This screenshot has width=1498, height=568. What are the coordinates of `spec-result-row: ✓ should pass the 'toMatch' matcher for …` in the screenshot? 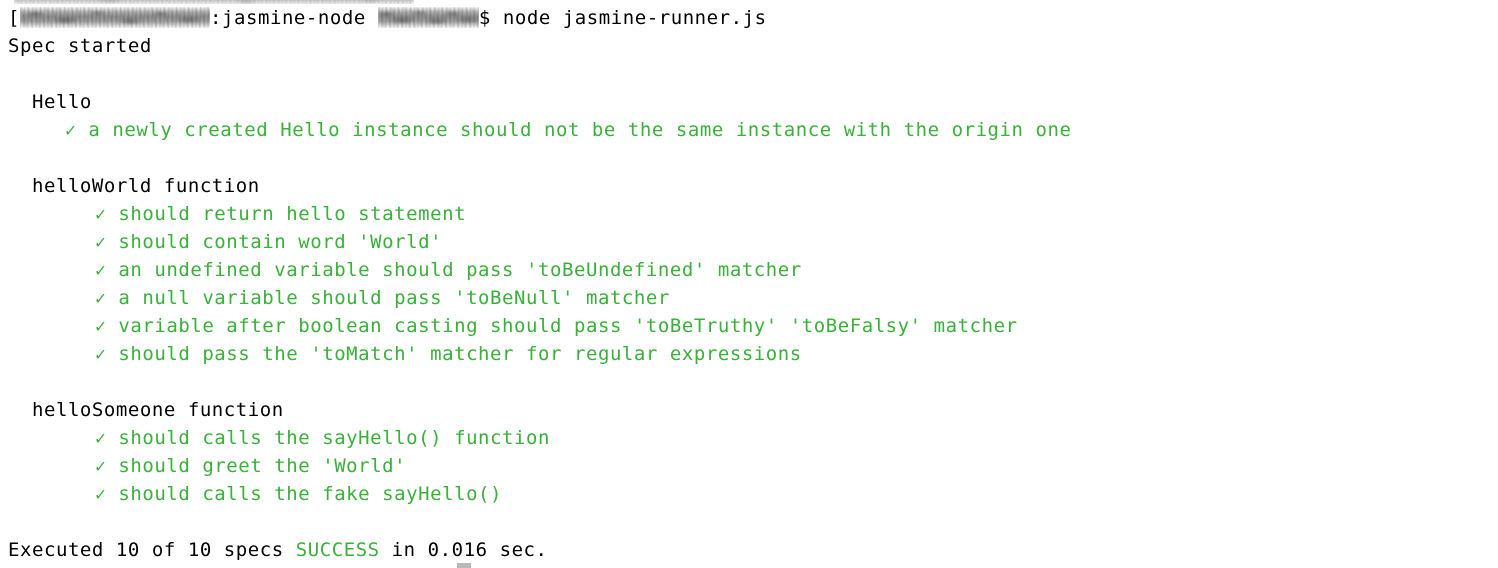 It's located at (448, 354).